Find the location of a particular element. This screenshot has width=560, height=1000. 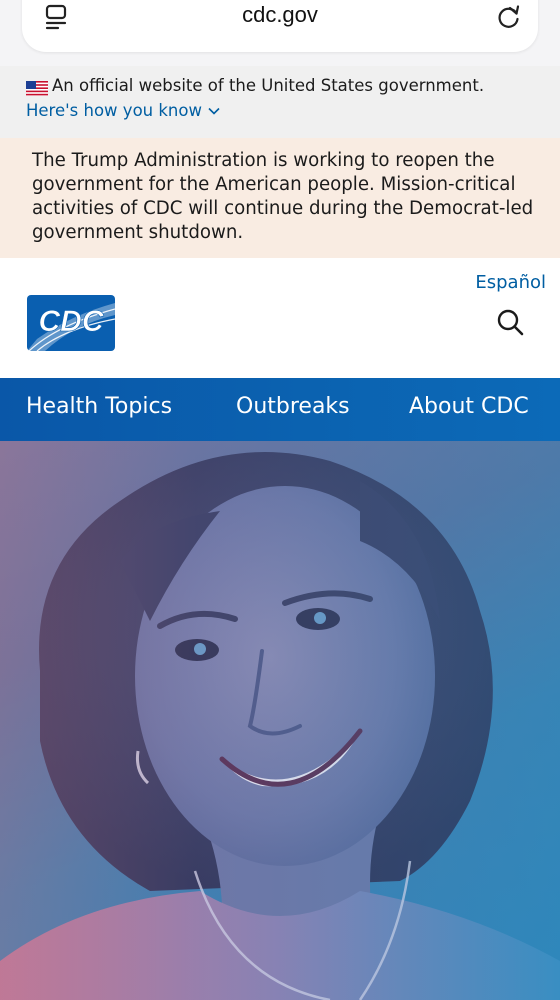

heres-how-you-know-link: Here's how you know is located at coordinates (123, 110).